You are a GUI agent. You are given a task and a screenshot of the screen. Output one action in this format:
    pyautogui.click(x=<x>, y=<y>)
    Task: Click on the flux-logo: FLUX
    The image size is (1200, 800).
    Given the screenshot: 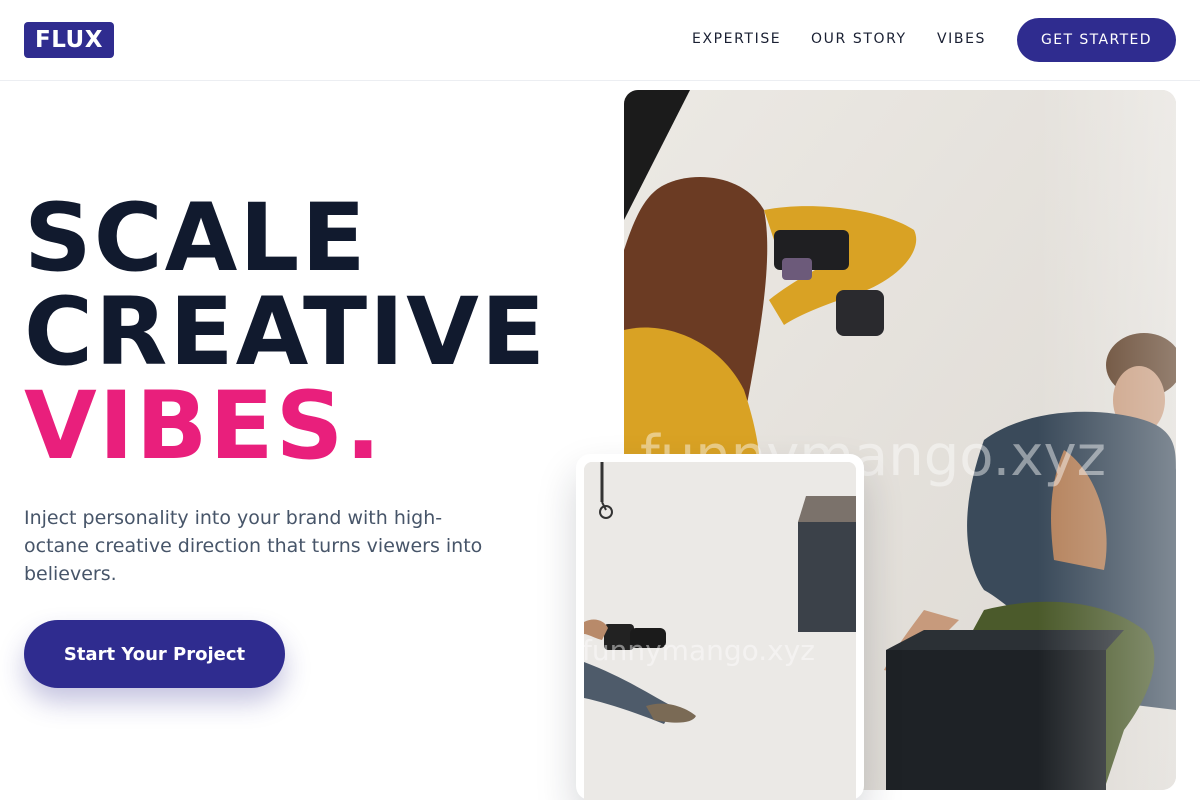 What is the action you would take?
    pyautogui.click(x=69, y=40)
    